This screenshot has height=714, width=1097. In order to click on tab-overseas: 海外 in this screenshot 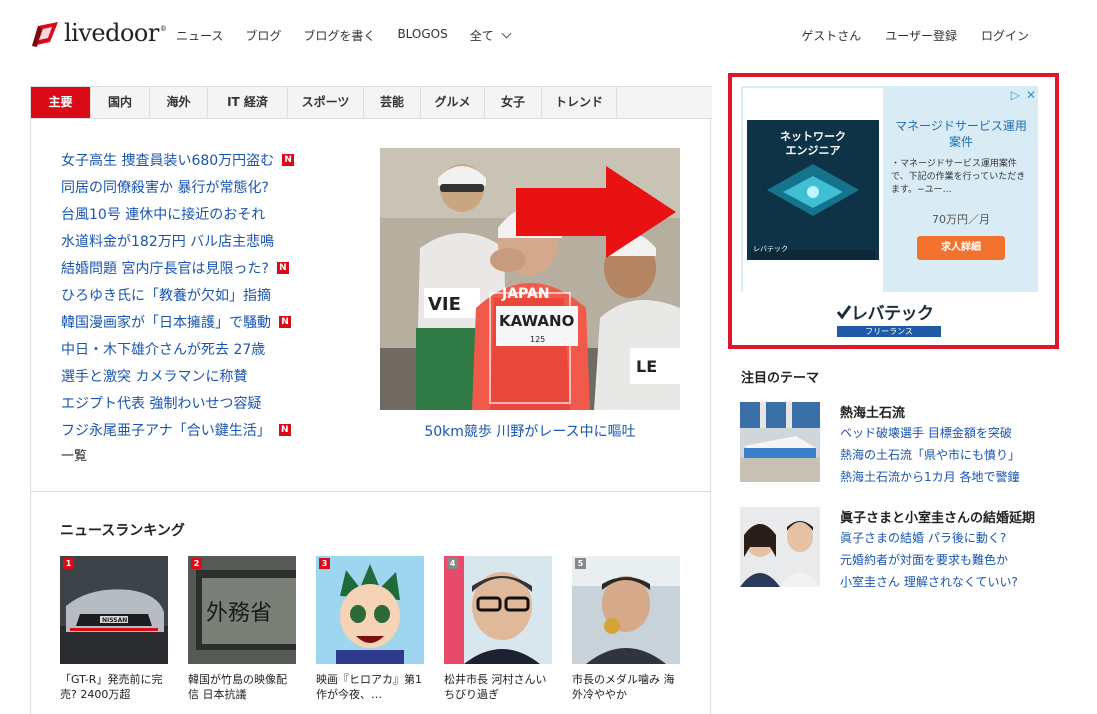, I will do `click(179, 102)`.